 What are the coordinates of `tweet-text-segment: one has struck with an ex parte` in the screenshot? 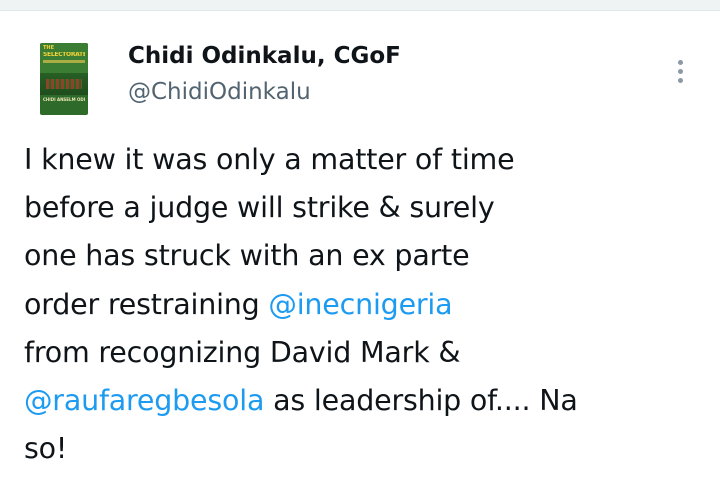 It's located at (247, 256).